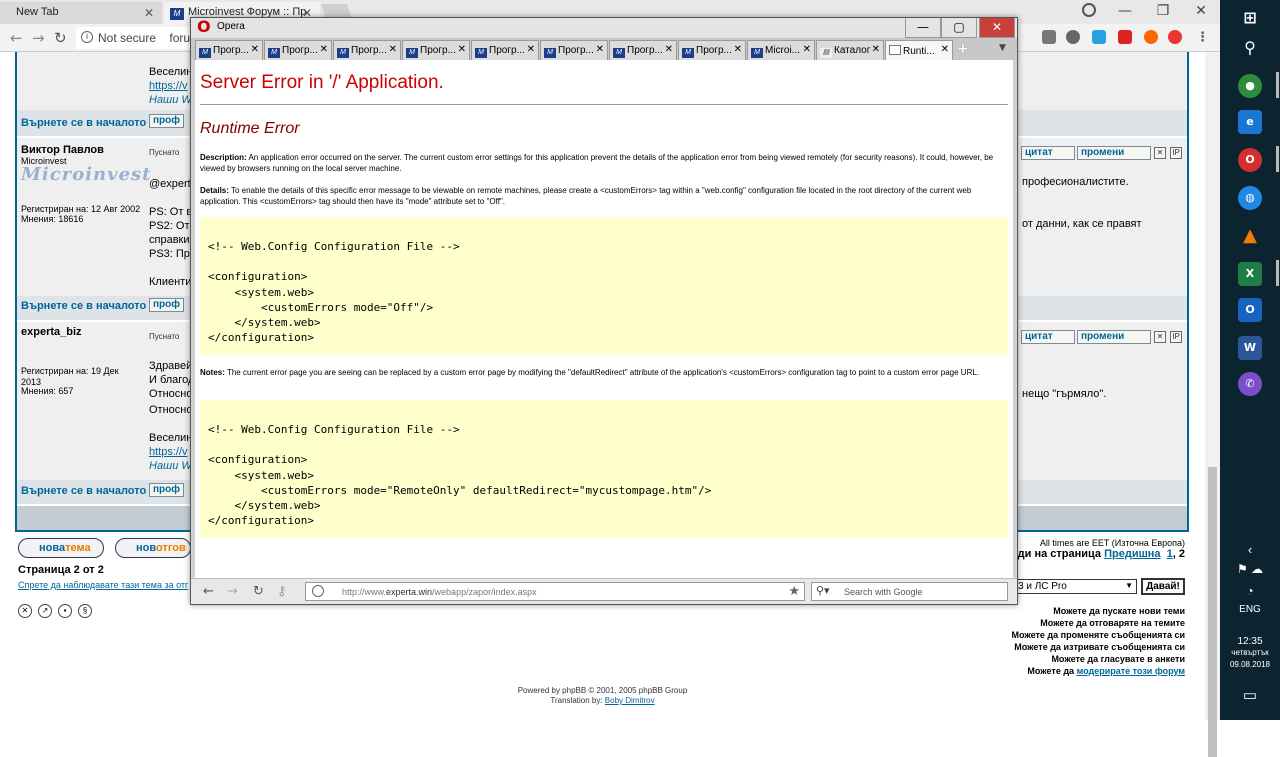  I want to click on account-icon, so click(1089, 10).